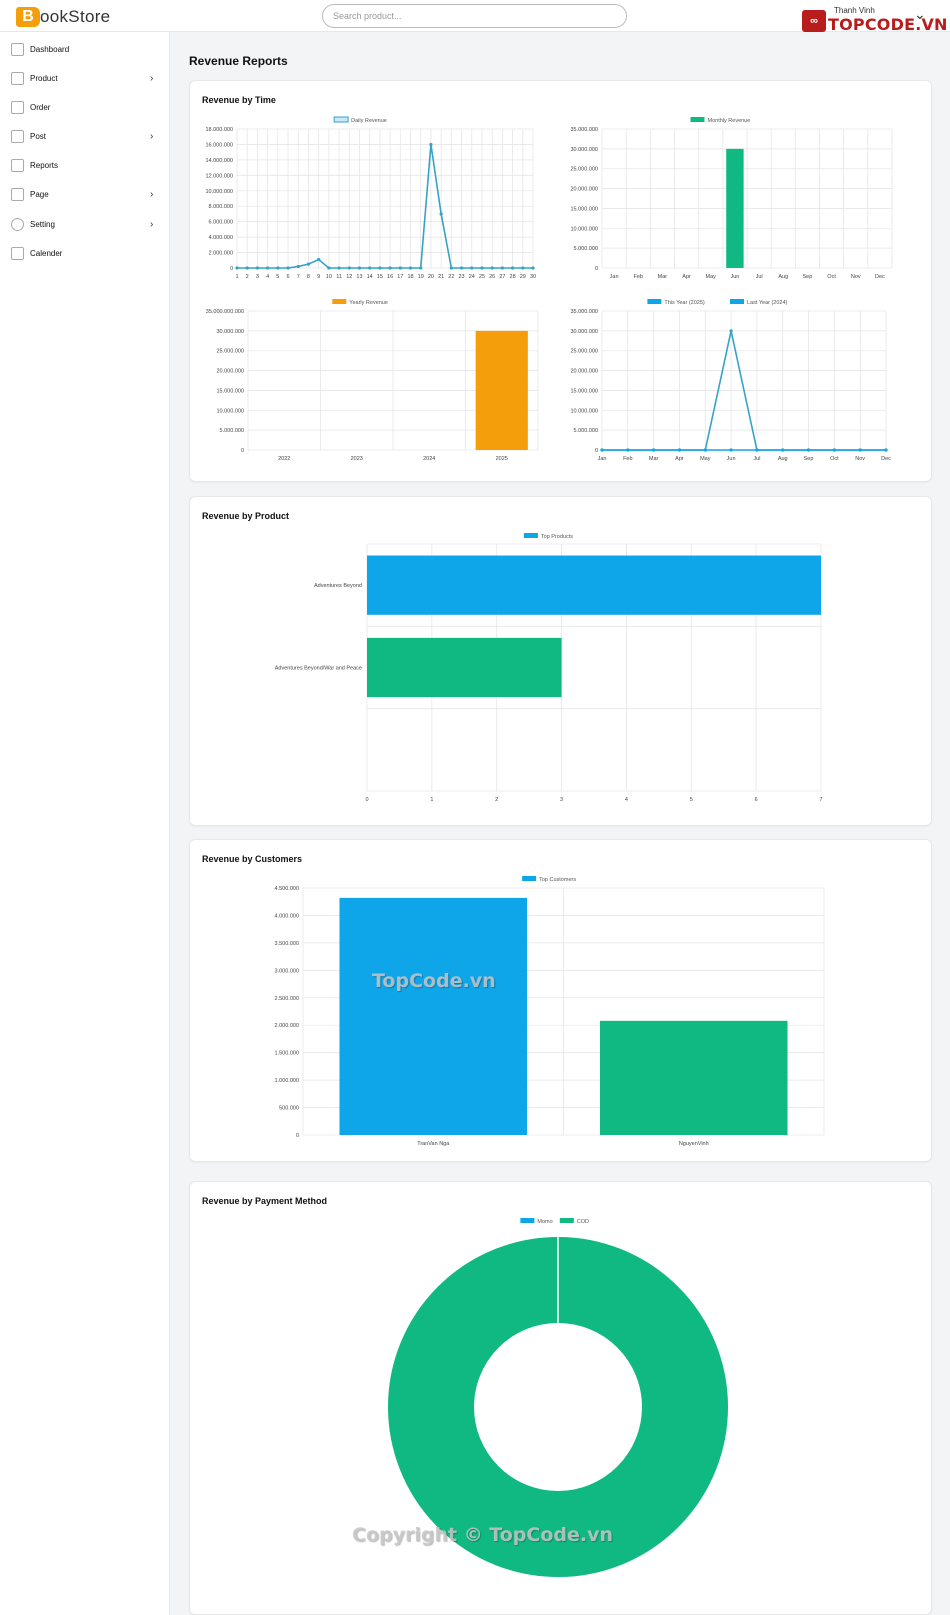 The image size is (950, 1615). I want to click on x-tick-label: NguyenVinh, so click(694, 1144).